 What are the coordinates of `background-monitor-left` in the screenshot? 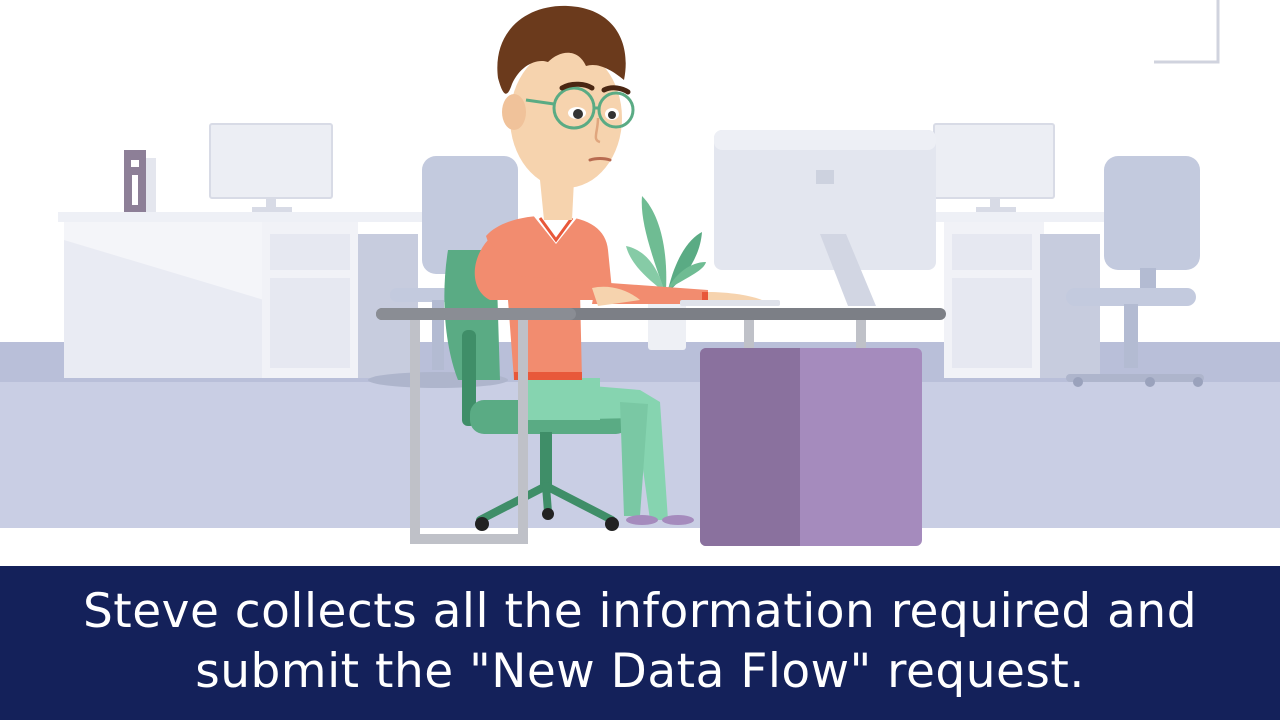 It's located at (271, 167).